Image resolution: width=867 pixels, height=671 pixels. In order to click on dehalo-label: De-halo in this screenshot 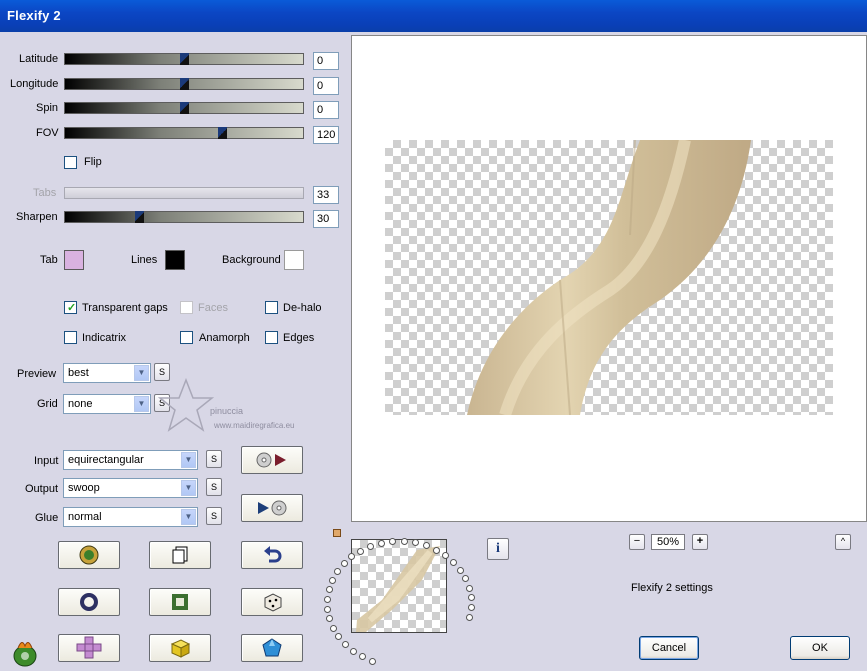, I will do `click(302, 308)`.